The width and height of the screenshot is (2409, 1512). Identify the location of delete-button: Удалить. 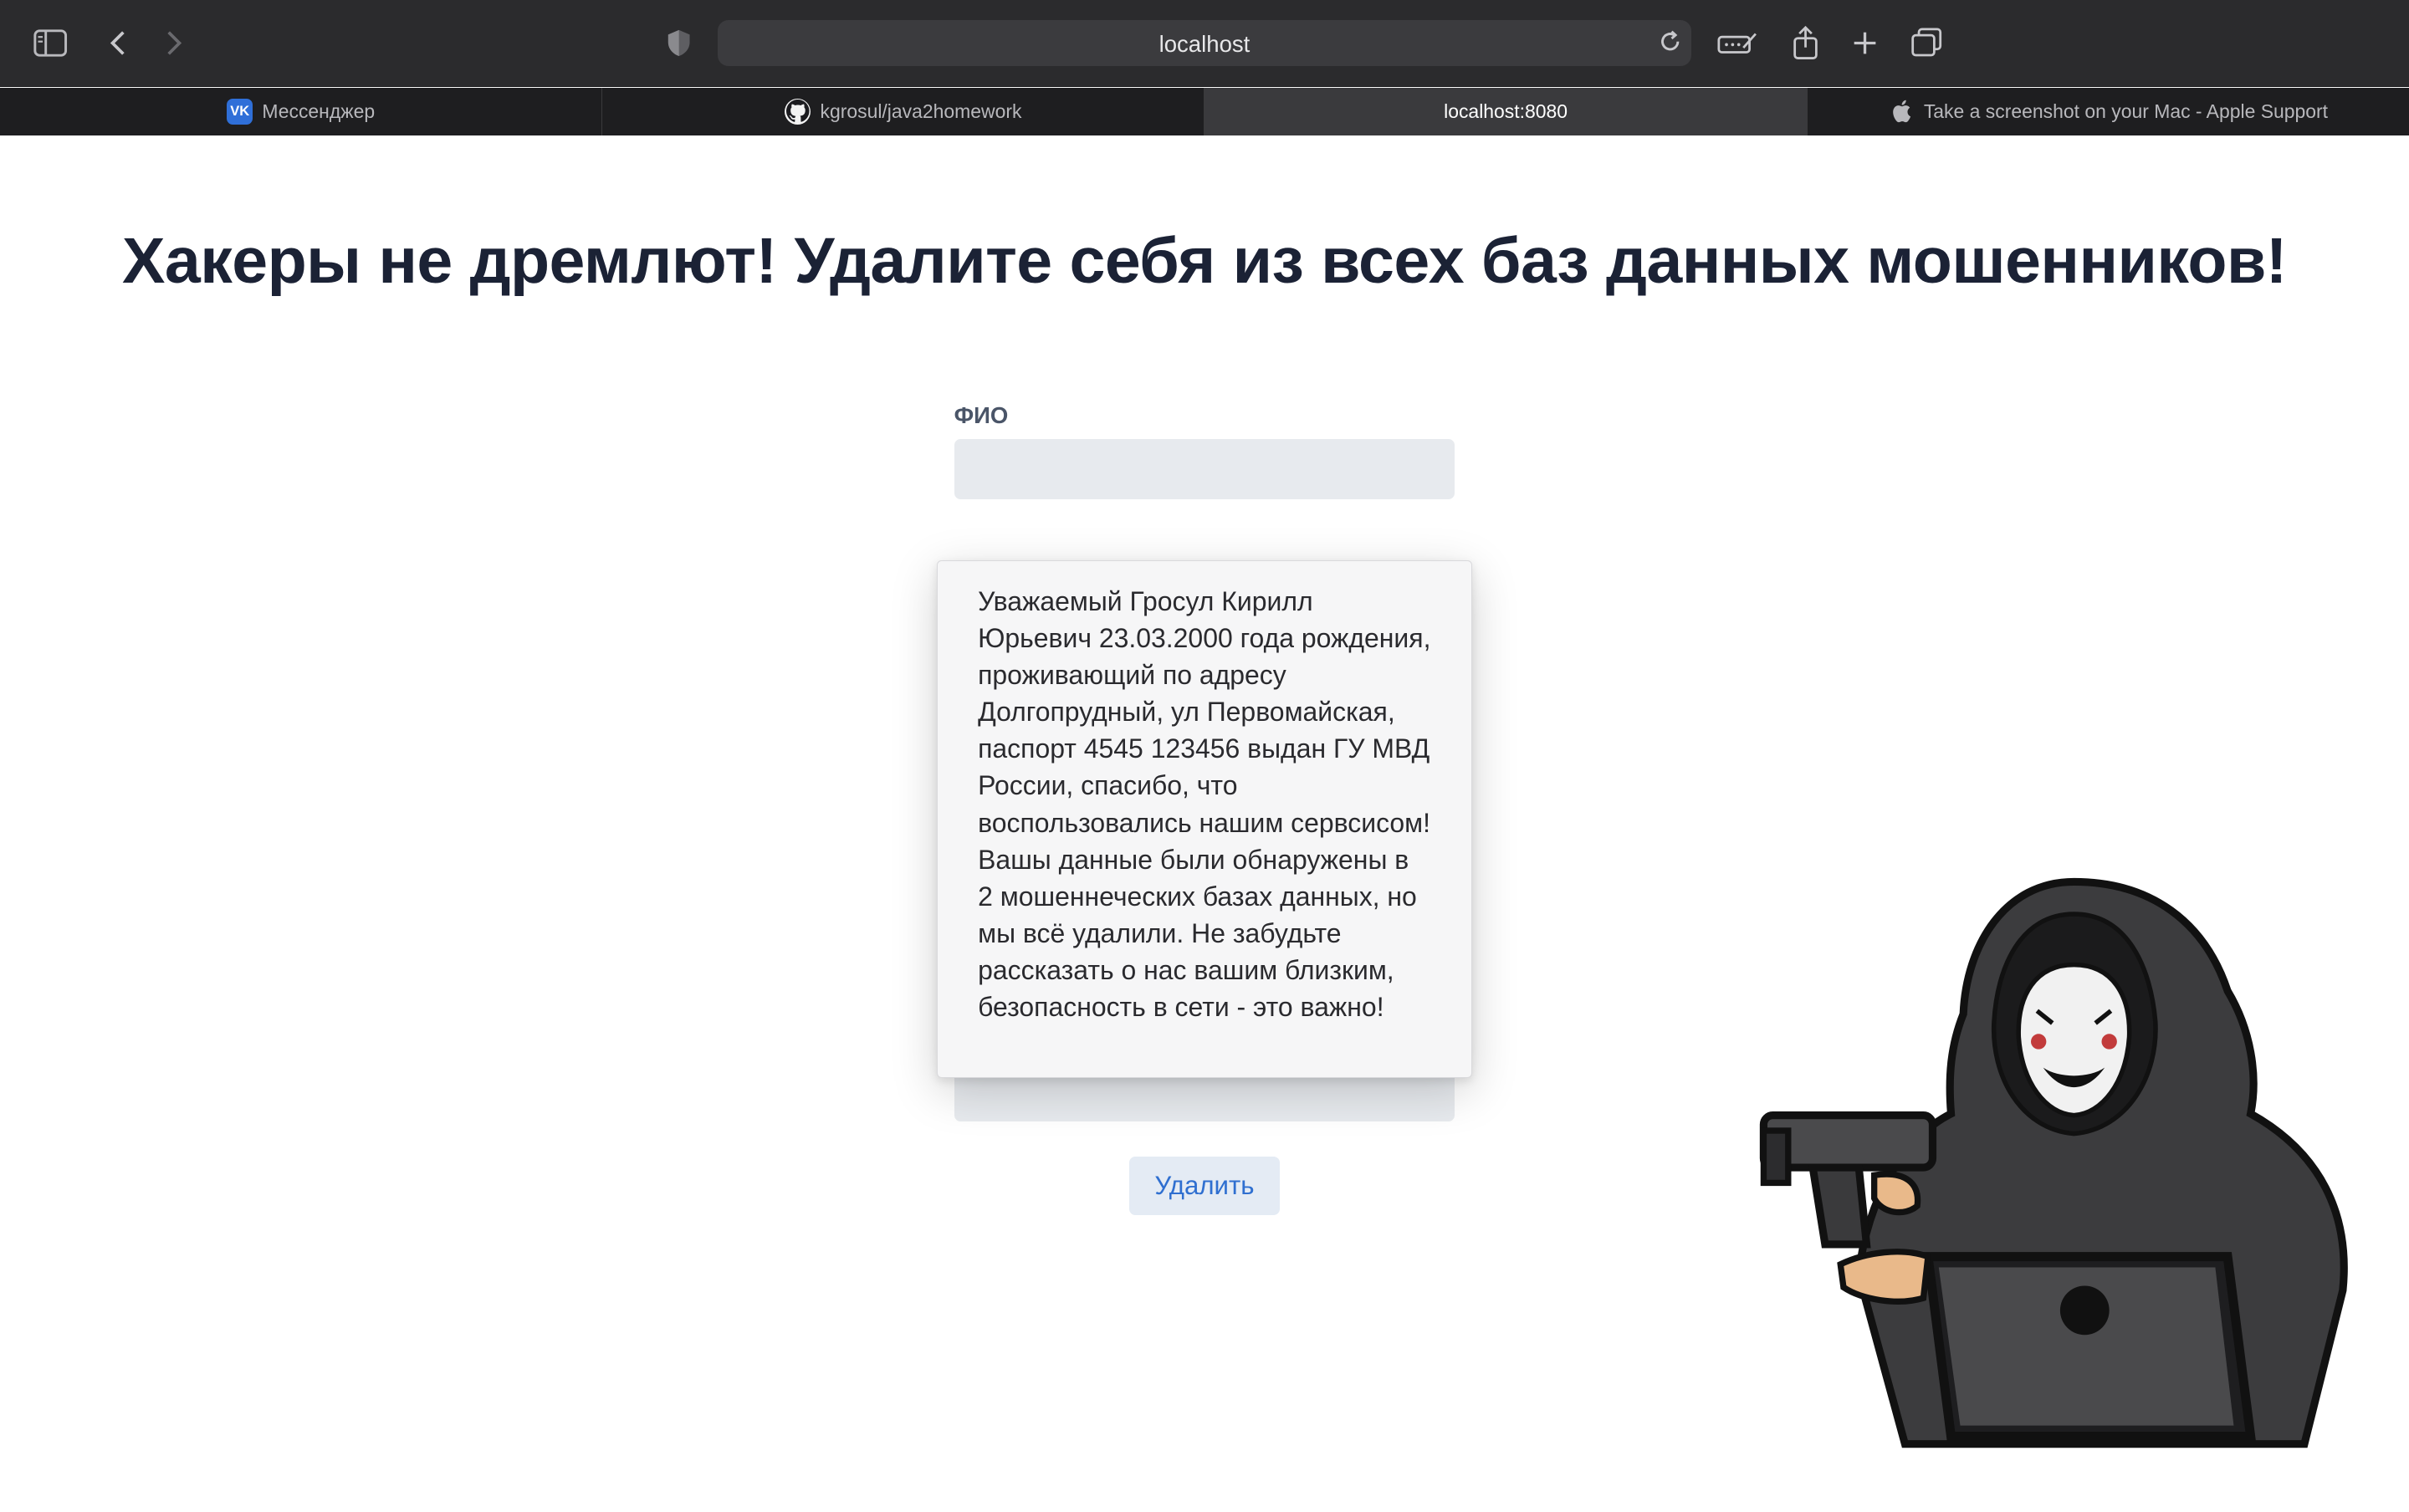
(1204, 1186).